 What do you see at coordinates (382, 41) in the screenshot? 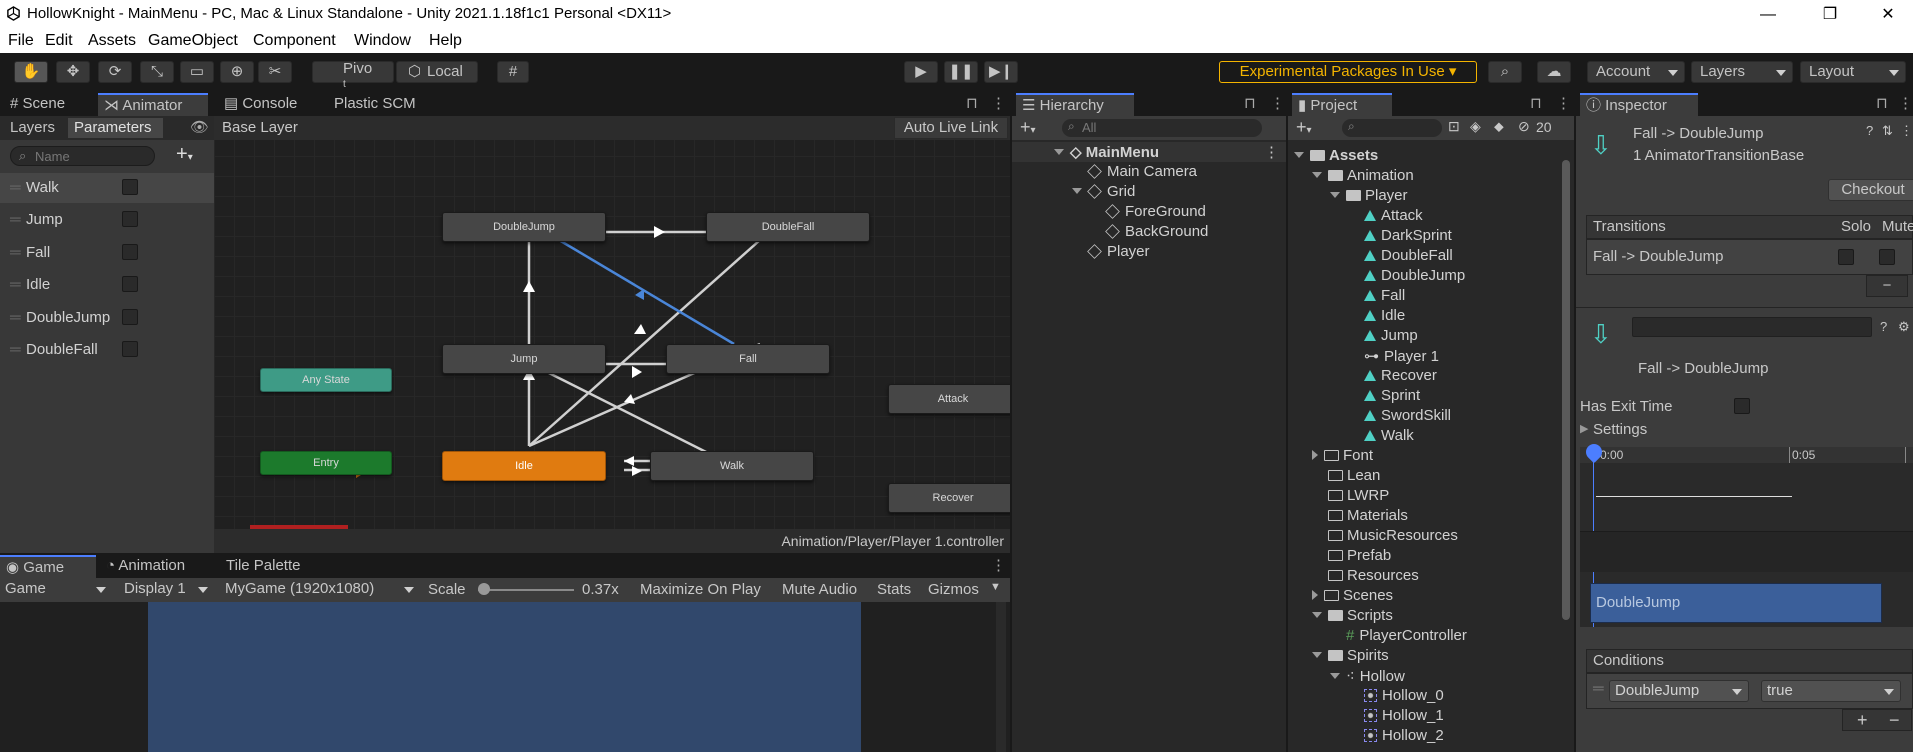
I see `menu-window: Window` at bounding box center [382, 41].